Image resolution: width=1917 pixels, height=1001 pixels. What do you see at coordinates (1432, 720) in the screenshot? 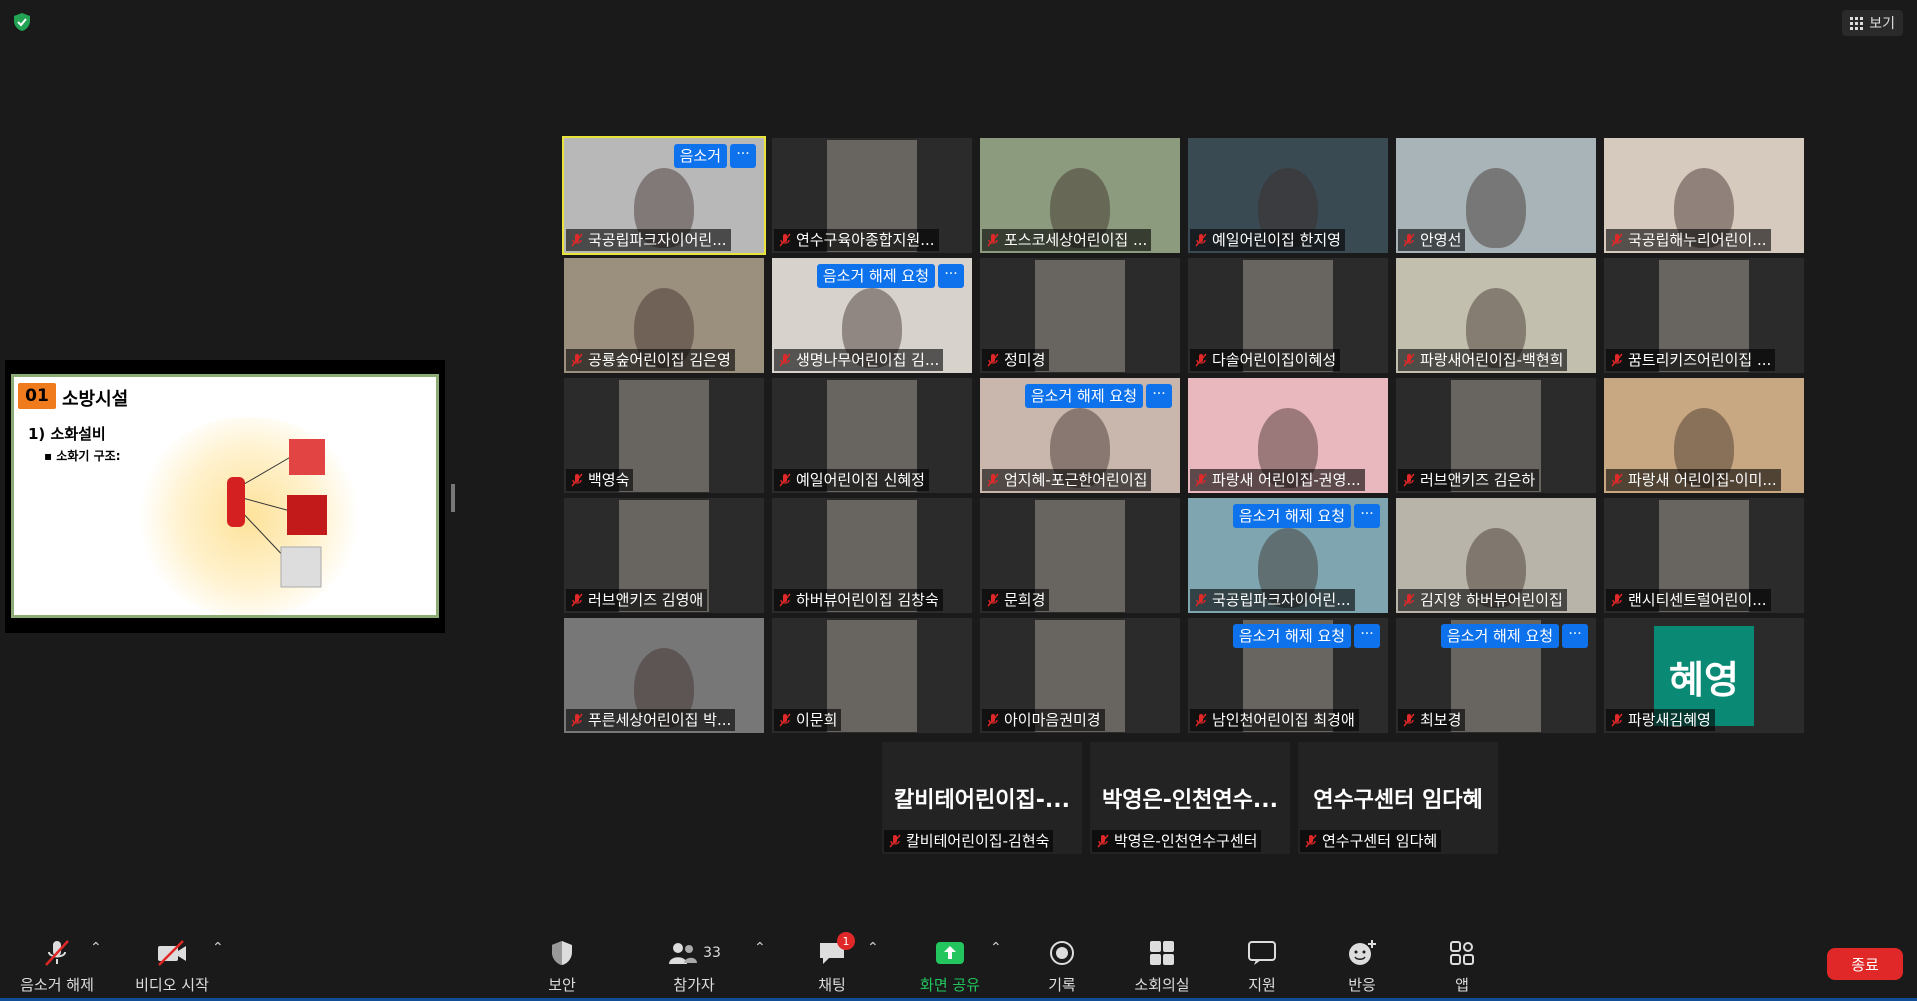
I see `participant-name-label: 최보경` at bounding box center [1432, 720].